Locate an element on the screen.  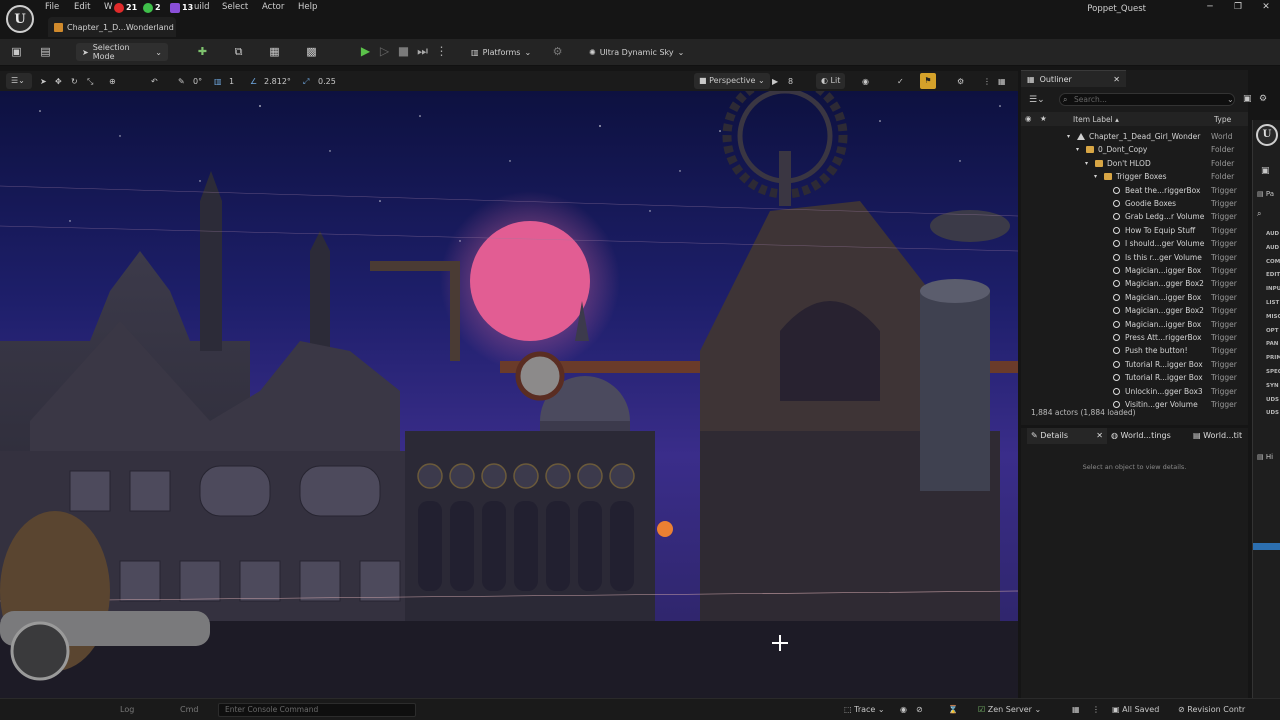
play-in-editor-icon: ▷ is located at coordinates (384, 51).